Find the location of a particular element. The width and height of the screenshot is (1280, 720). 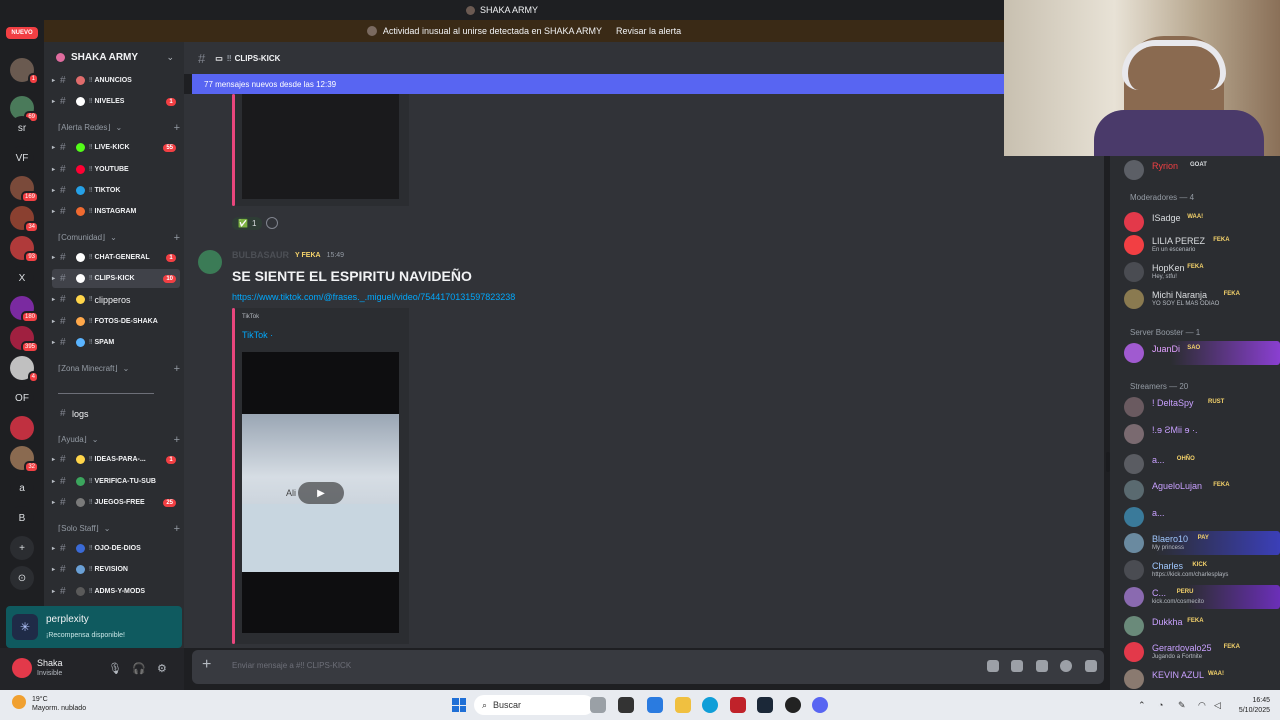

channel-item: ▸ # ‼ YOUTUBE is located at coordinates (116, 169).